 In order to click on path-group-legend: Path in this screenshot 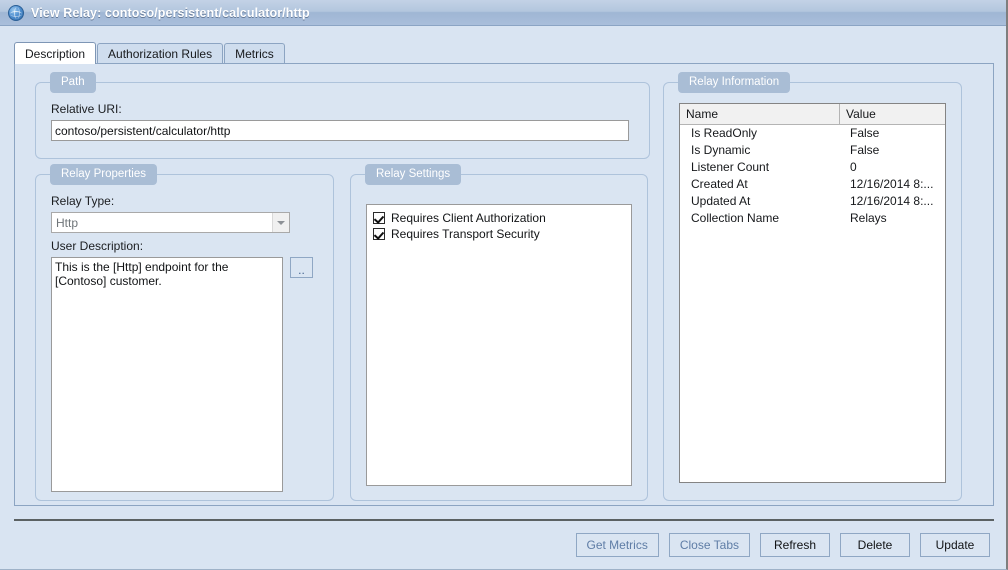, I will do `click(73, 82)`.